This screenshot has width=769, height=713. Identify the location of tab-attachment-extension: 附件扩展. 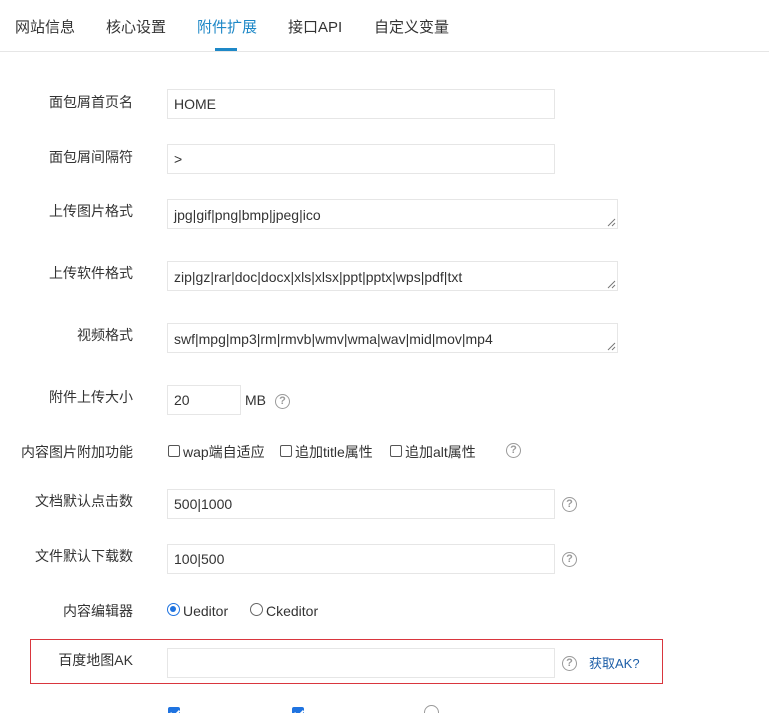
(227, 28).